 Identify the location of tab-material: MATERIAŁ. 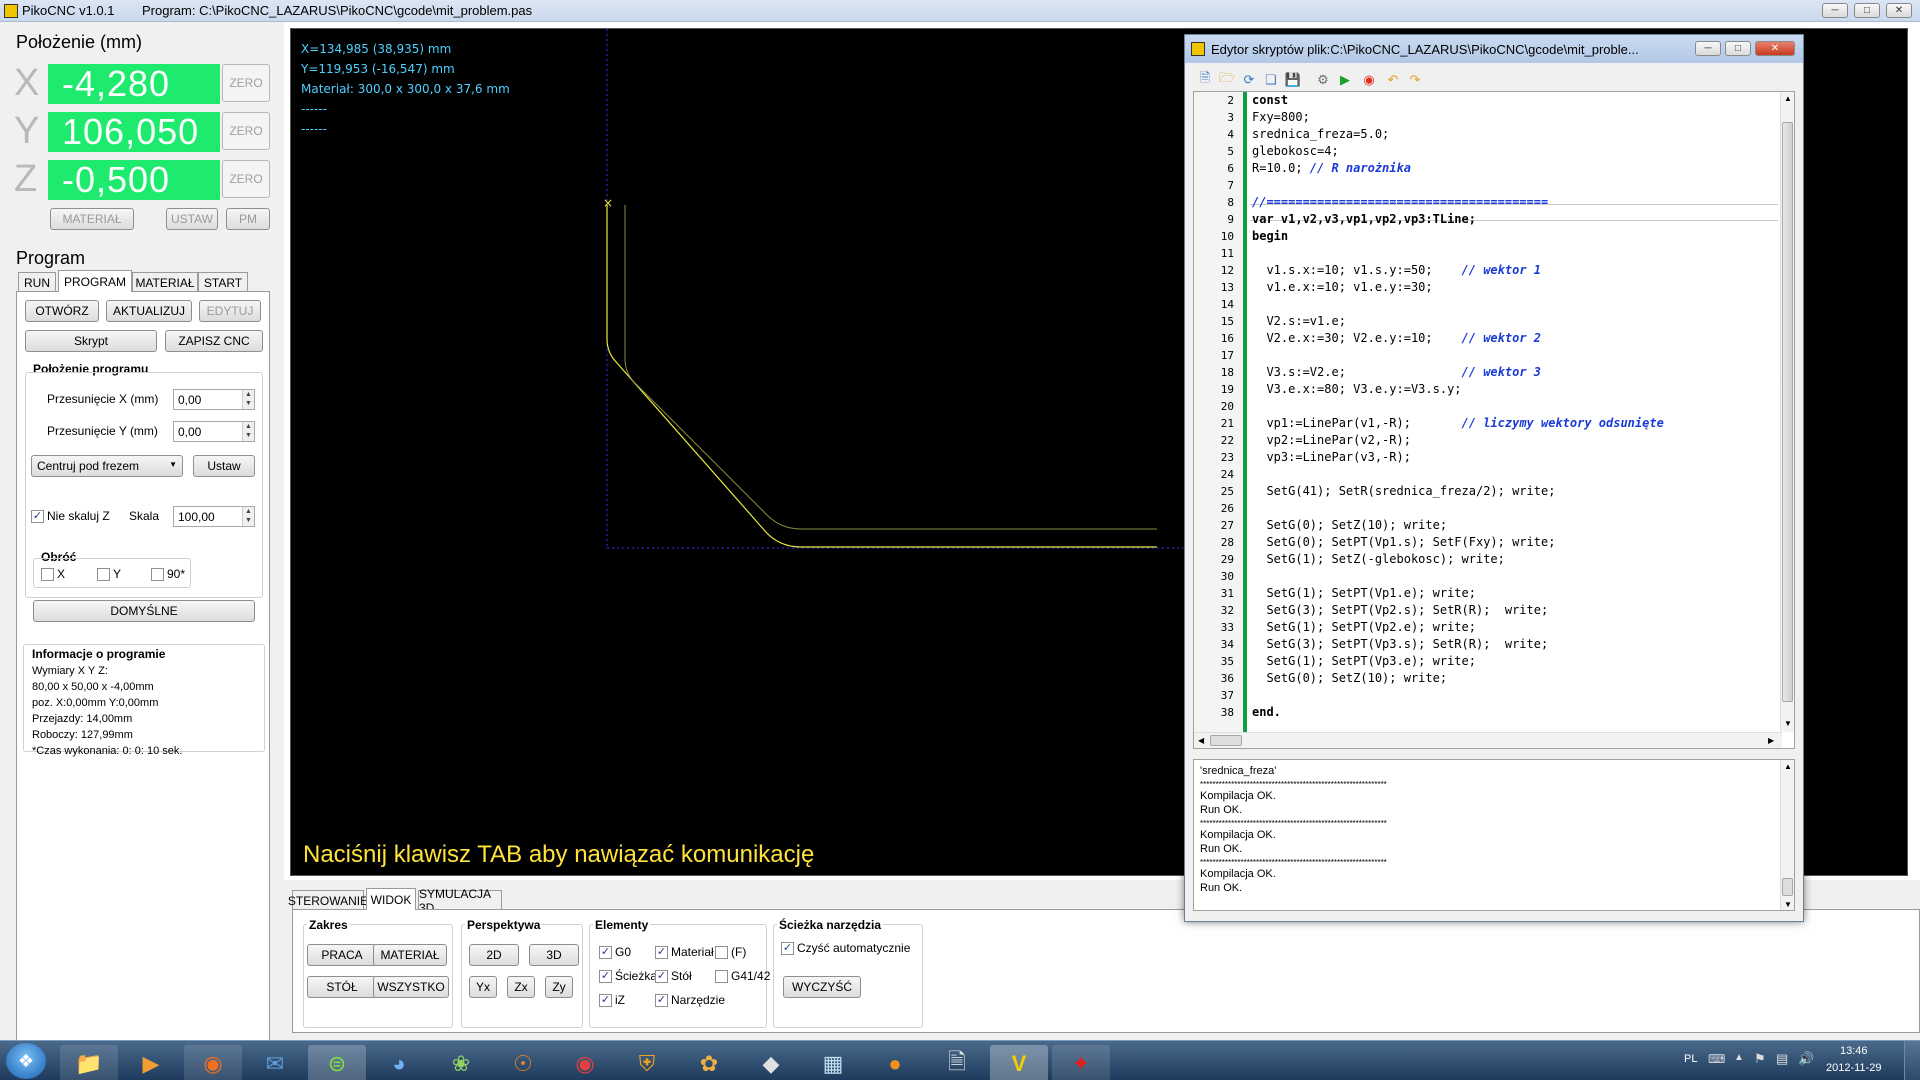
(165, 282).